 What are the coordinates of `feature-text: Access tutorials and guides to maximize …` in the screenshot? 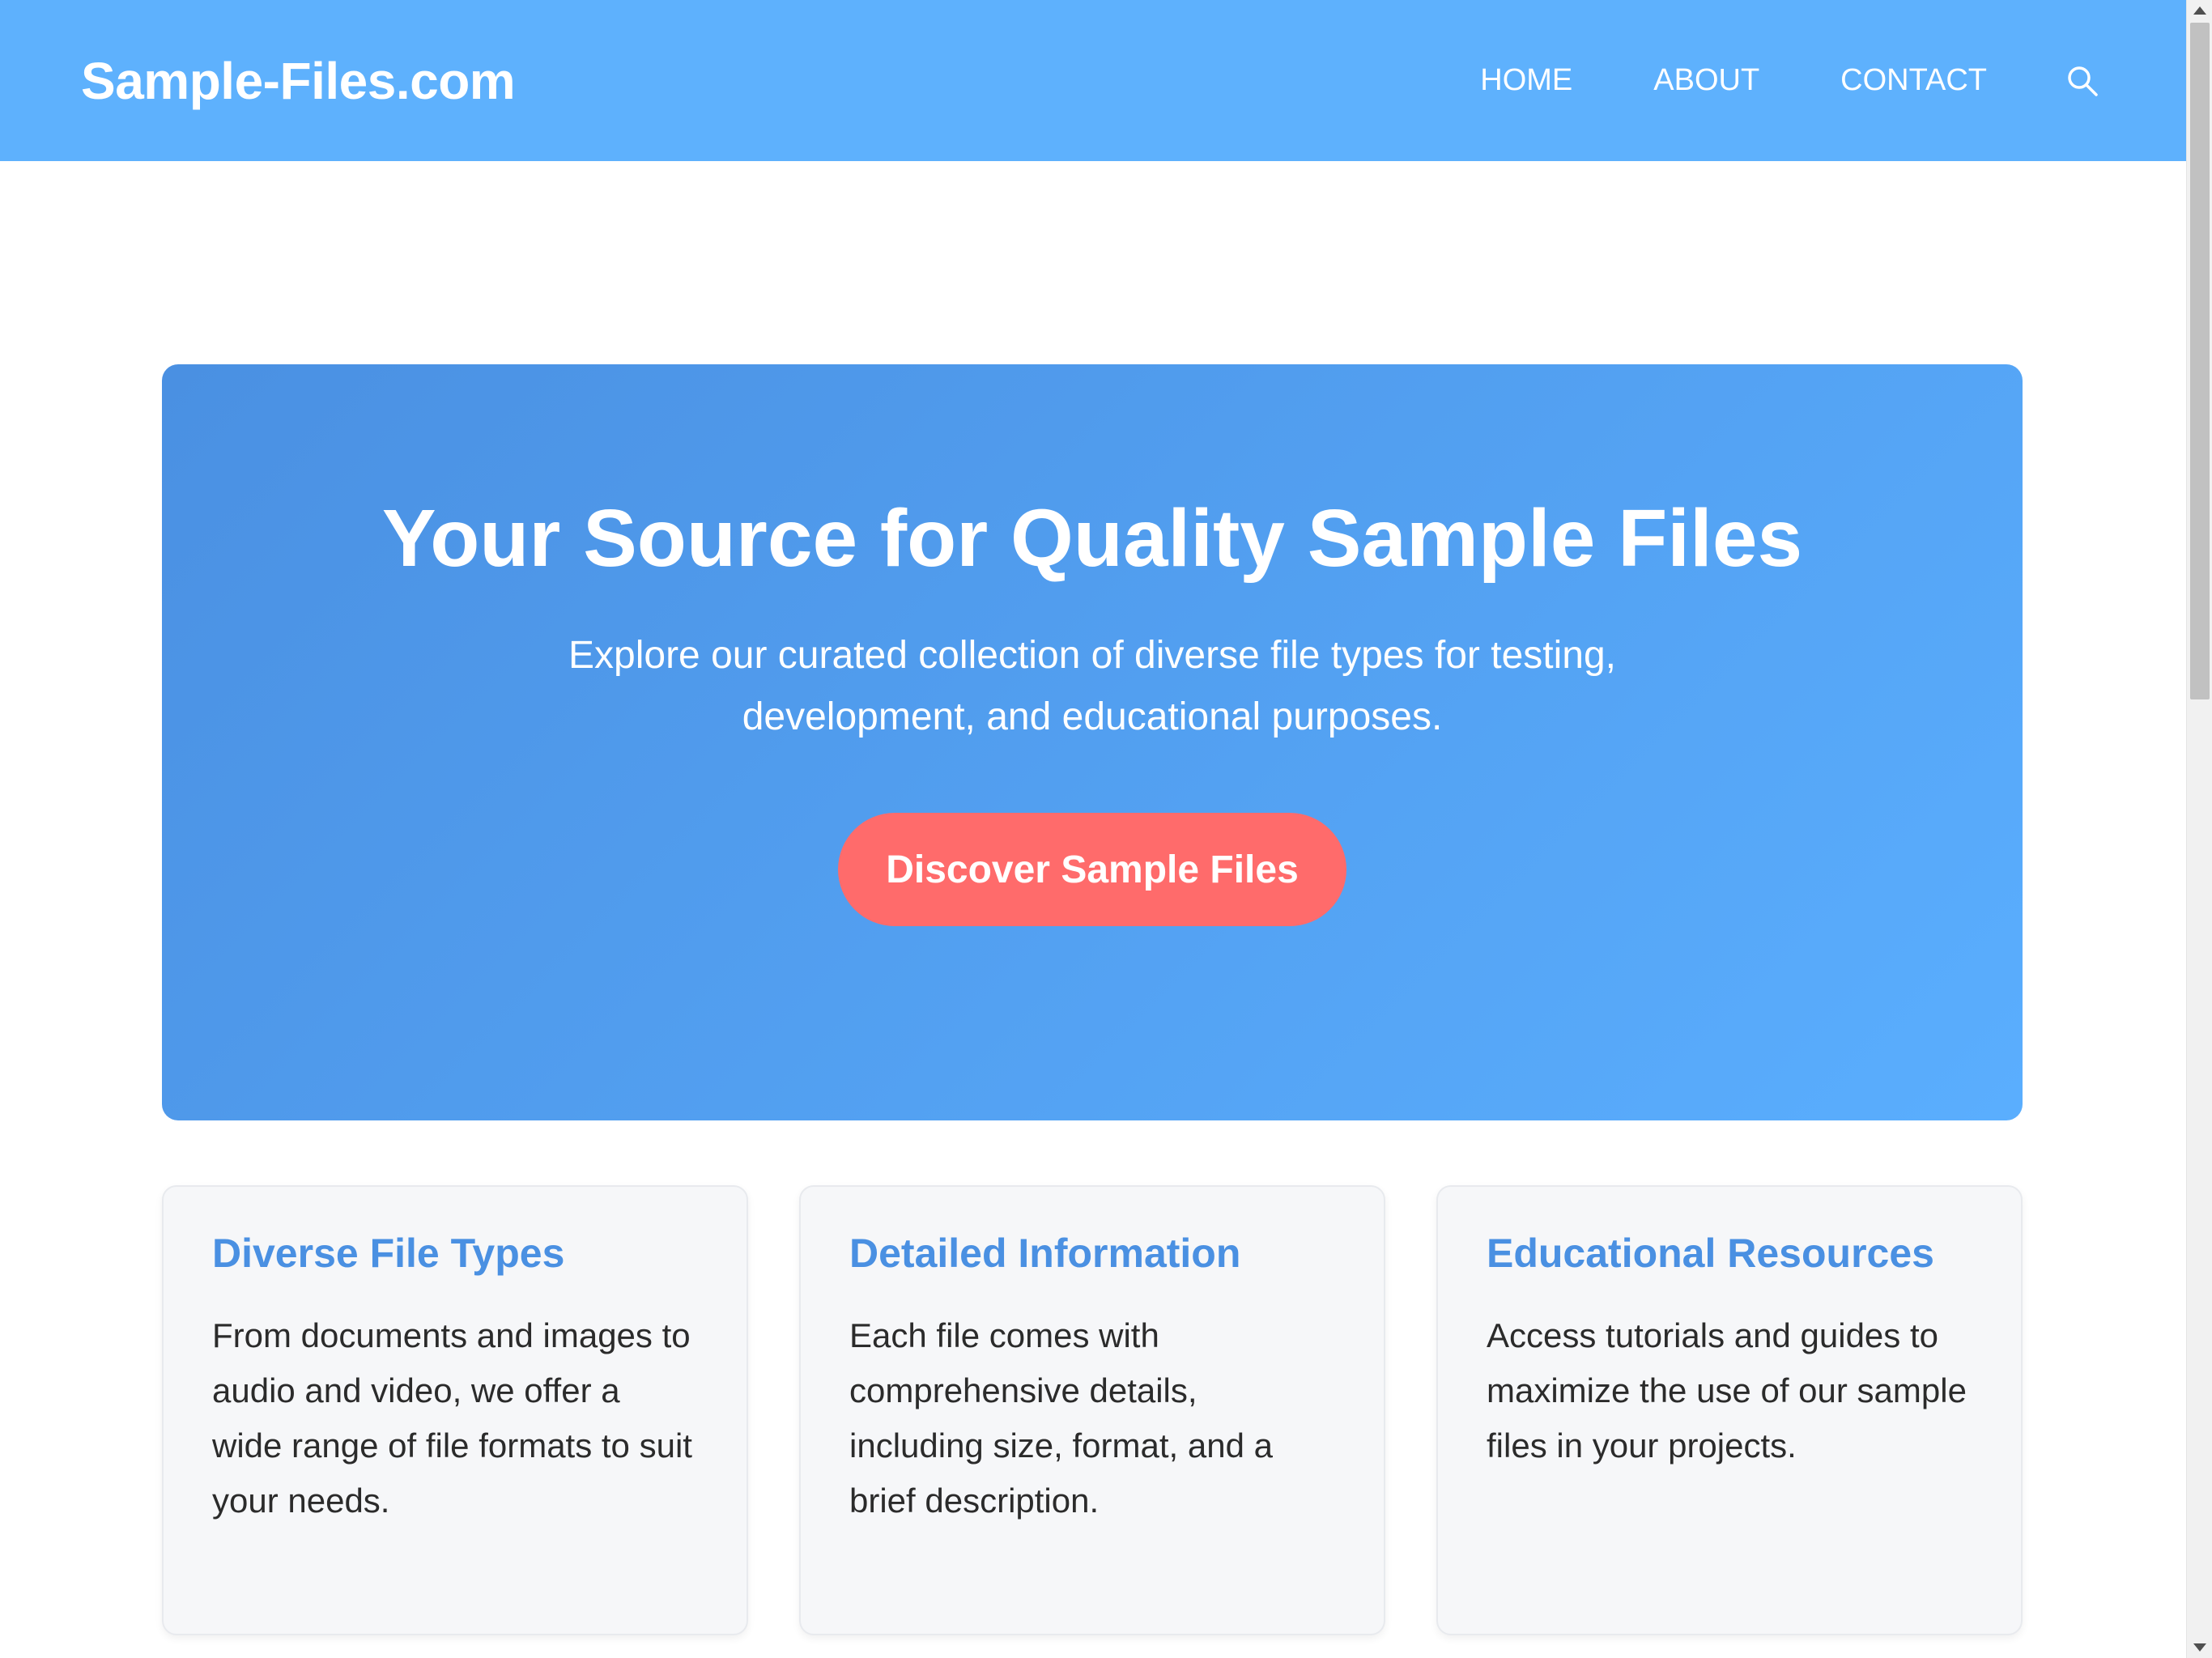 It's located at (1727, 1390).